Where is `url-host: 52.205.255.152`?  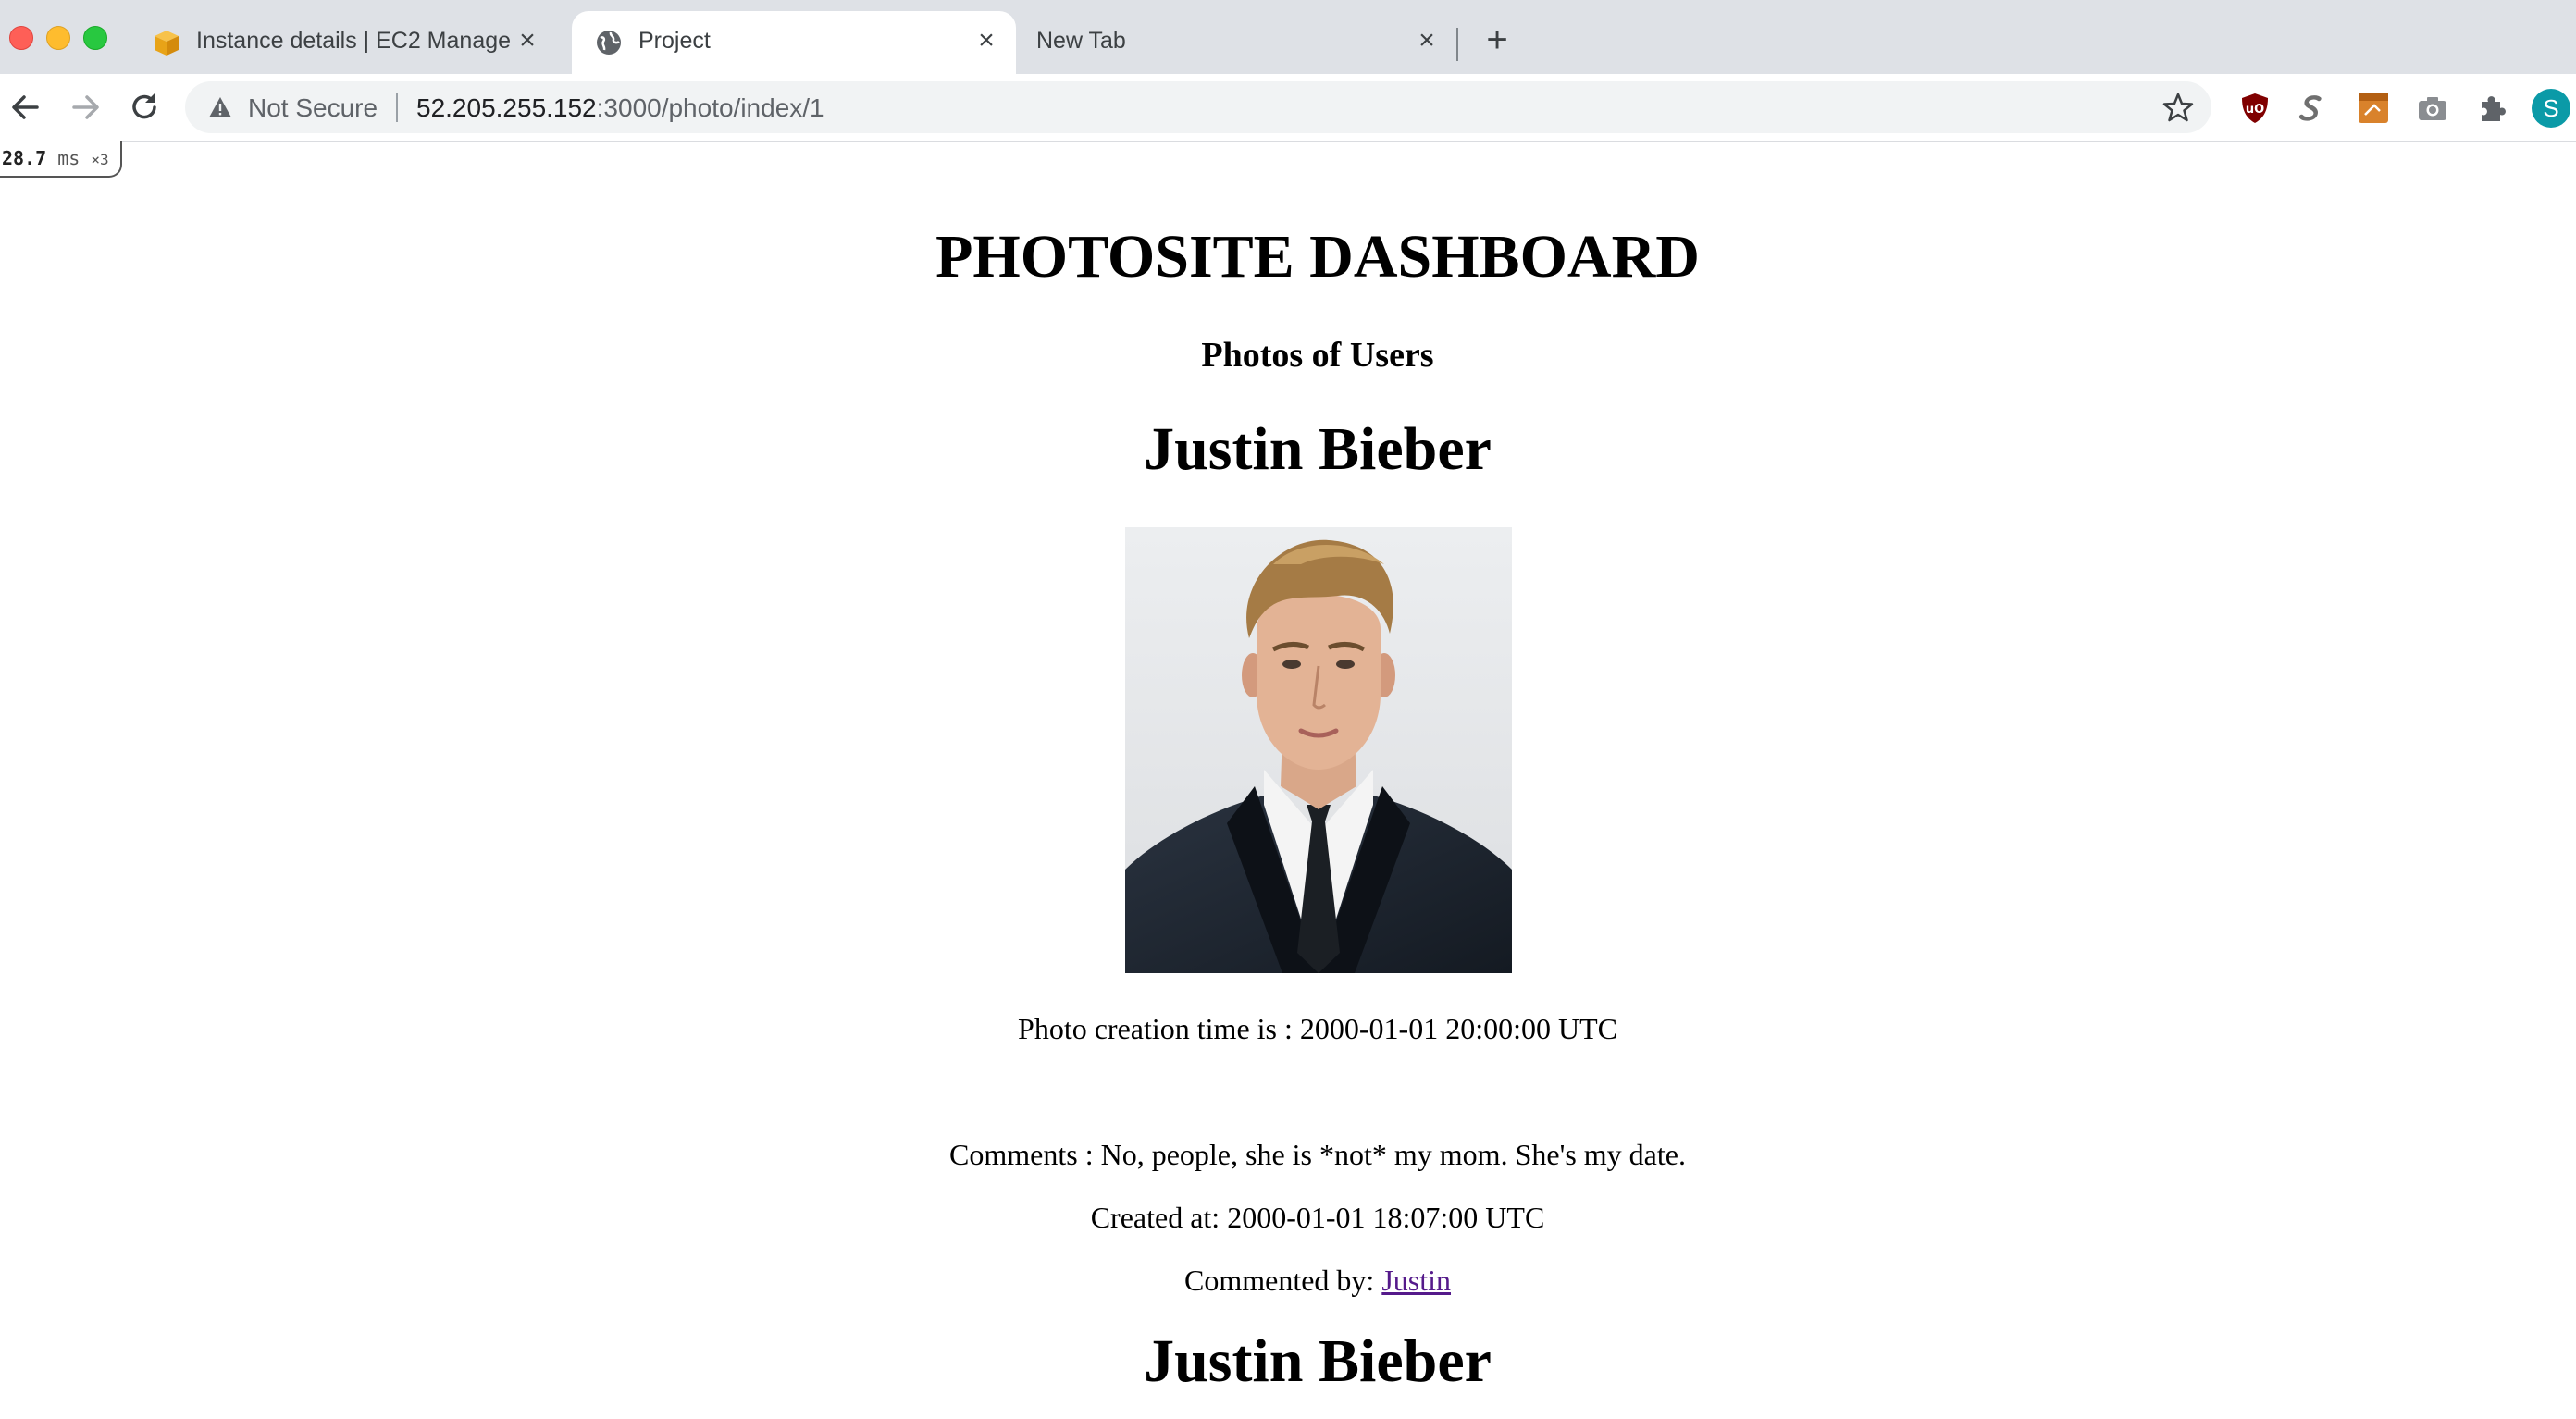
url-host: 52.205.255.152 is located at coordinates (506, 107).